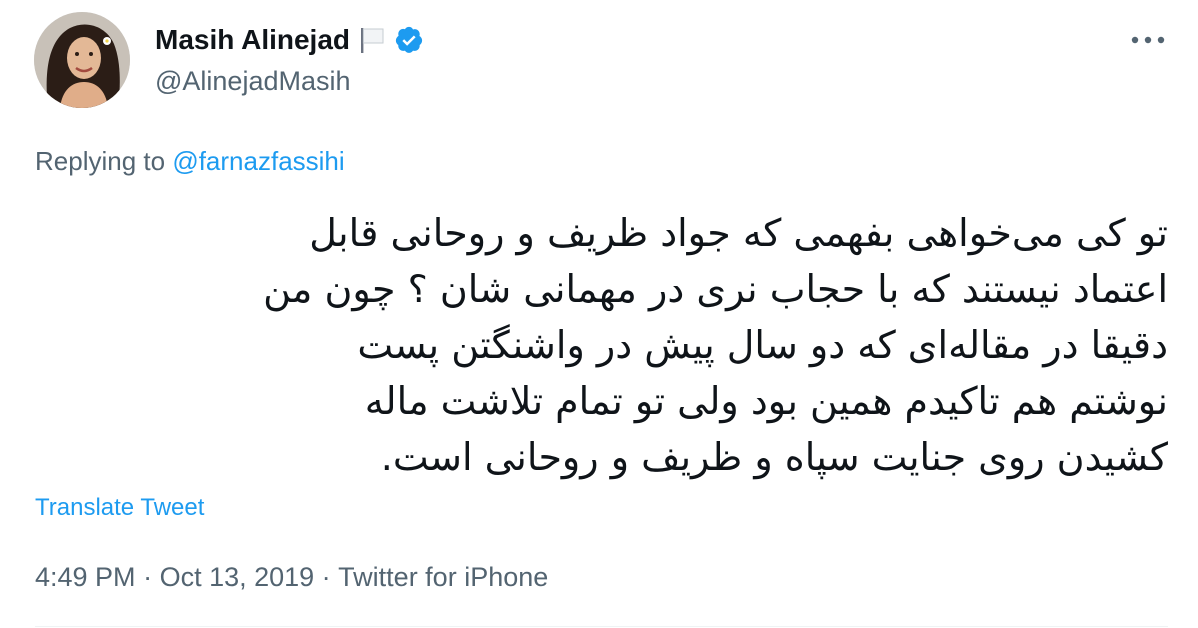  Describe the element at coordinates (85, 577) in the screenshot. I see `tweet-time: 4:49 PM` at that location.